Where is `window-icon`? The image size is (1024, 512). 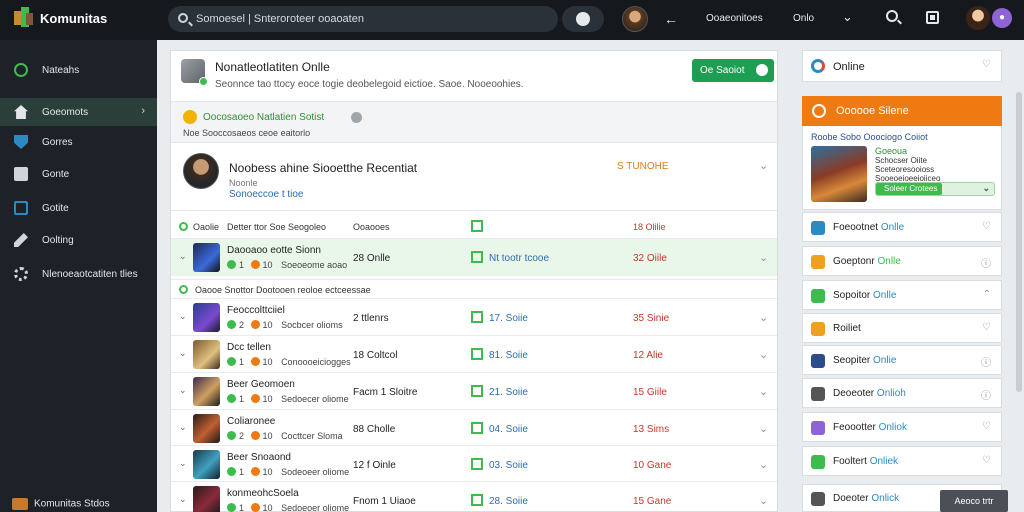
window-icon is located at coordinates (932, 17).